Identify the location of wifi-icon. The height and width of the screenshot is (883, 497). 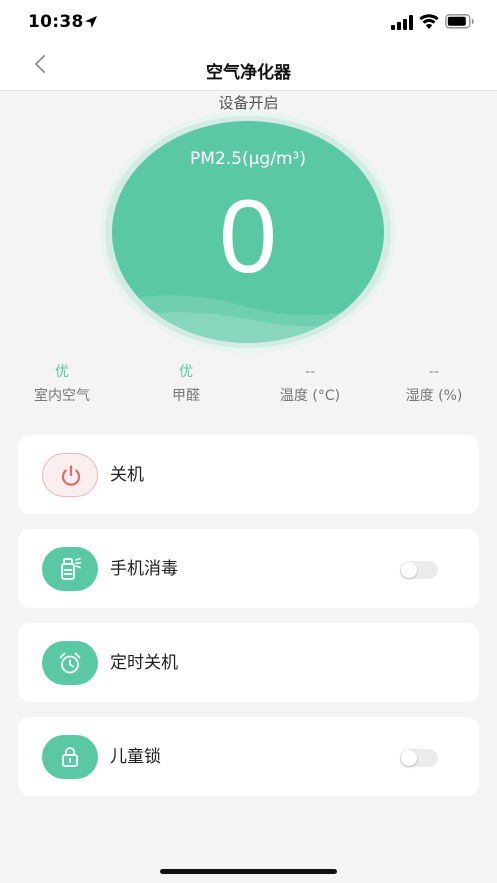
(429, 21).